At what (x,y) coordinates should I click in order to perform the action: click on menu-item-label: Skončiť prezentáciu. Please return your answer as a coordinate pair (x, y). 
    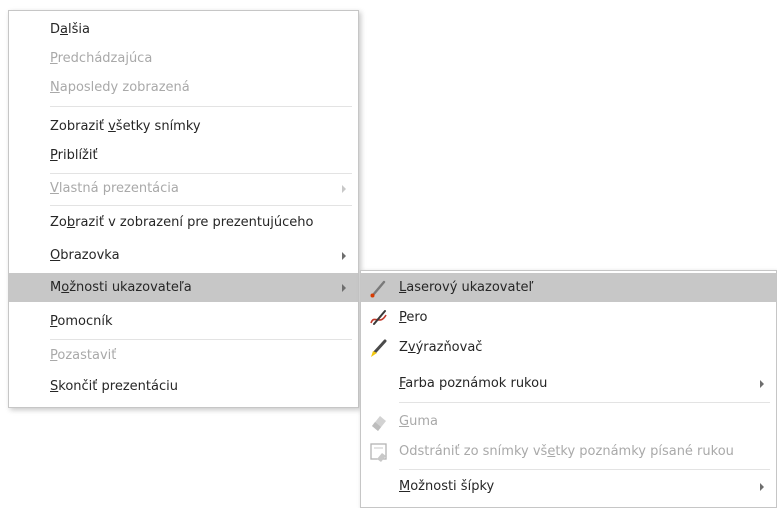
    Looking at the image, I should click on (114, 386).